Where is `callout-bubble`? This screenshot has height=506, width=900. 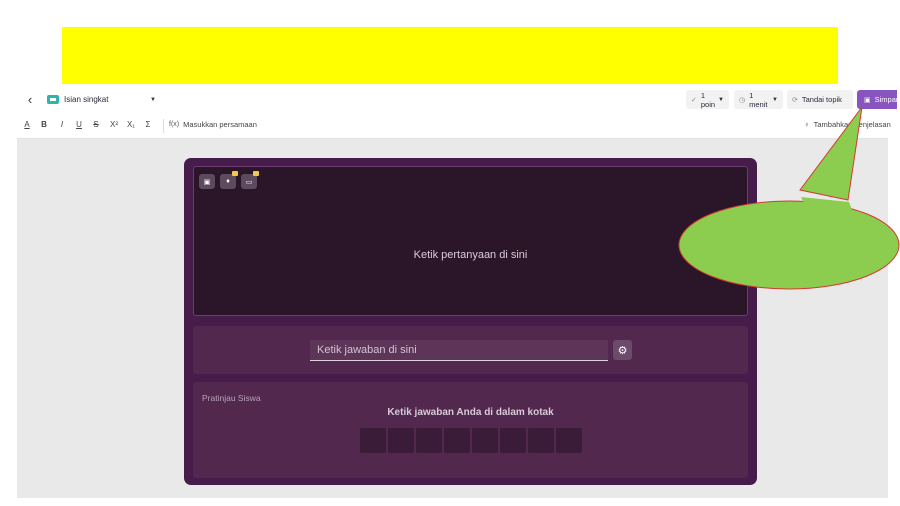 callout-bubble is located at coordinates (789, 198).